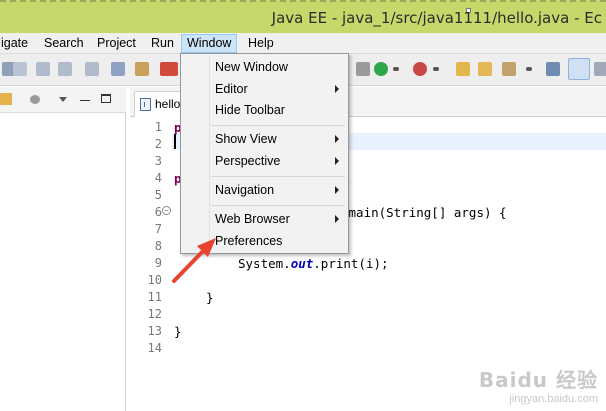 This screenshot has width=606, height=411. I want to click on line-number: 1, so click(158, 127).